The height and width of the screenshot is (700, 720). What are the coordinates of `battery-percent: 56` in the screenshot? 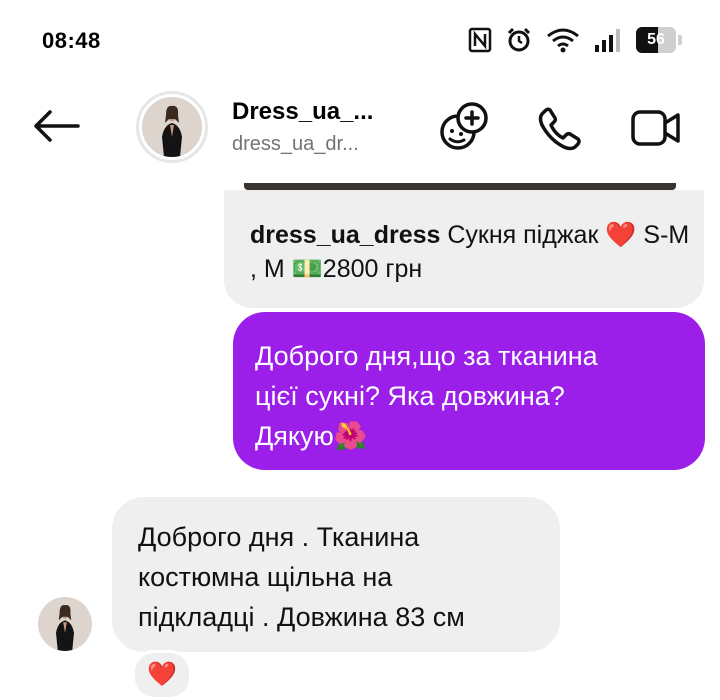 It's located at (656, 39).